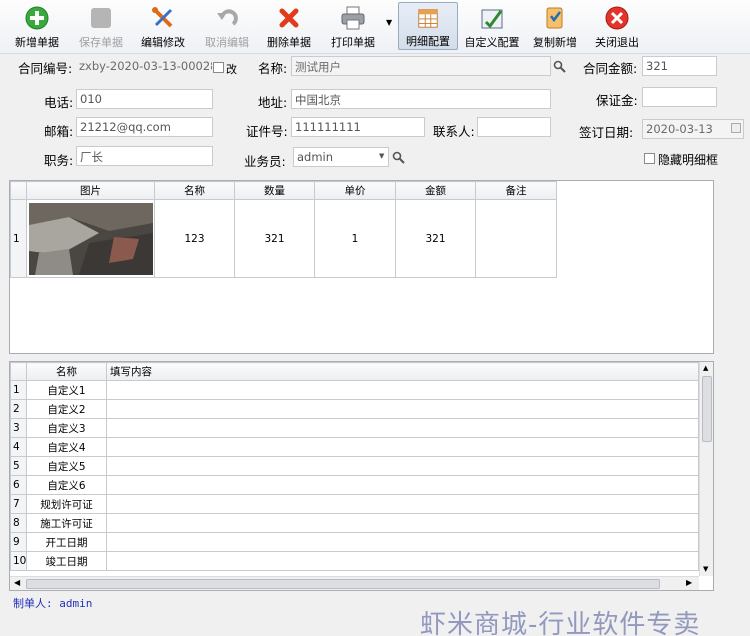 The height and width of the screenshot is (636, 750). What do you see at coordinates (705, 569) in the screenshot?
I see `scroll-down-arrow-icon: ▼` at bounding box center [705, 569].